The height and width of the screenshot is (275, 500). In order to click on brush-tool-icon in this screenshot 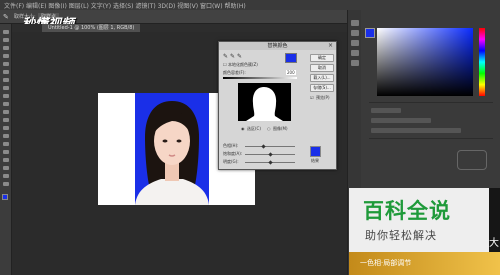, I will do `click(6, 88)`.